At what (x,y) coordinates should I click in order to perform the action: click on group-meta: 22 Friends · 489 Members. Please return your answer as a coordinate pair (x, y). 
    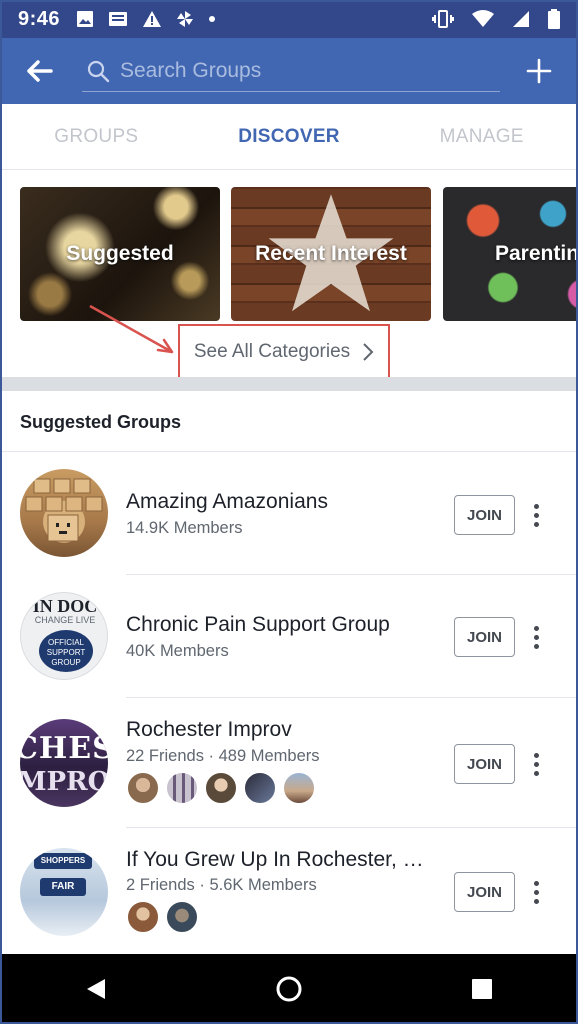
    Looking at the image, I should click on (223, 756).